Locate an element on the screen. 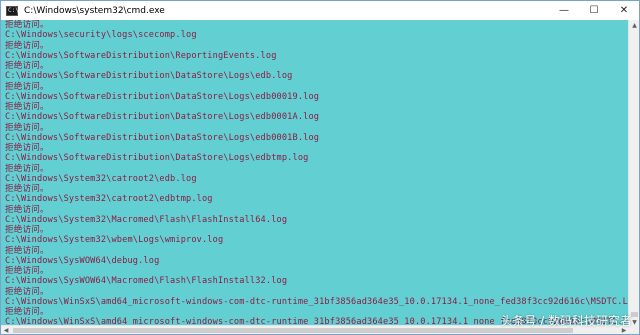 The width and height of the screenshot is (640, 335). horizontal-scroll-thumb is located at coordinates (293, 330).